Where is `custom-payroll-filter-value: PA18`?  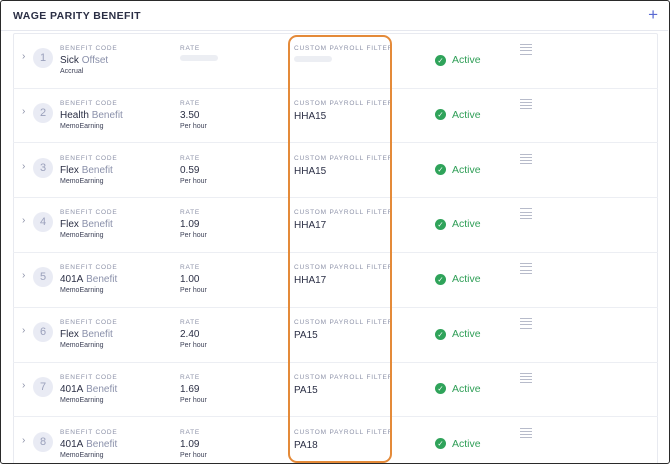 custom-payroll-filter-value: PA18 is located at coordinates (306, 445).